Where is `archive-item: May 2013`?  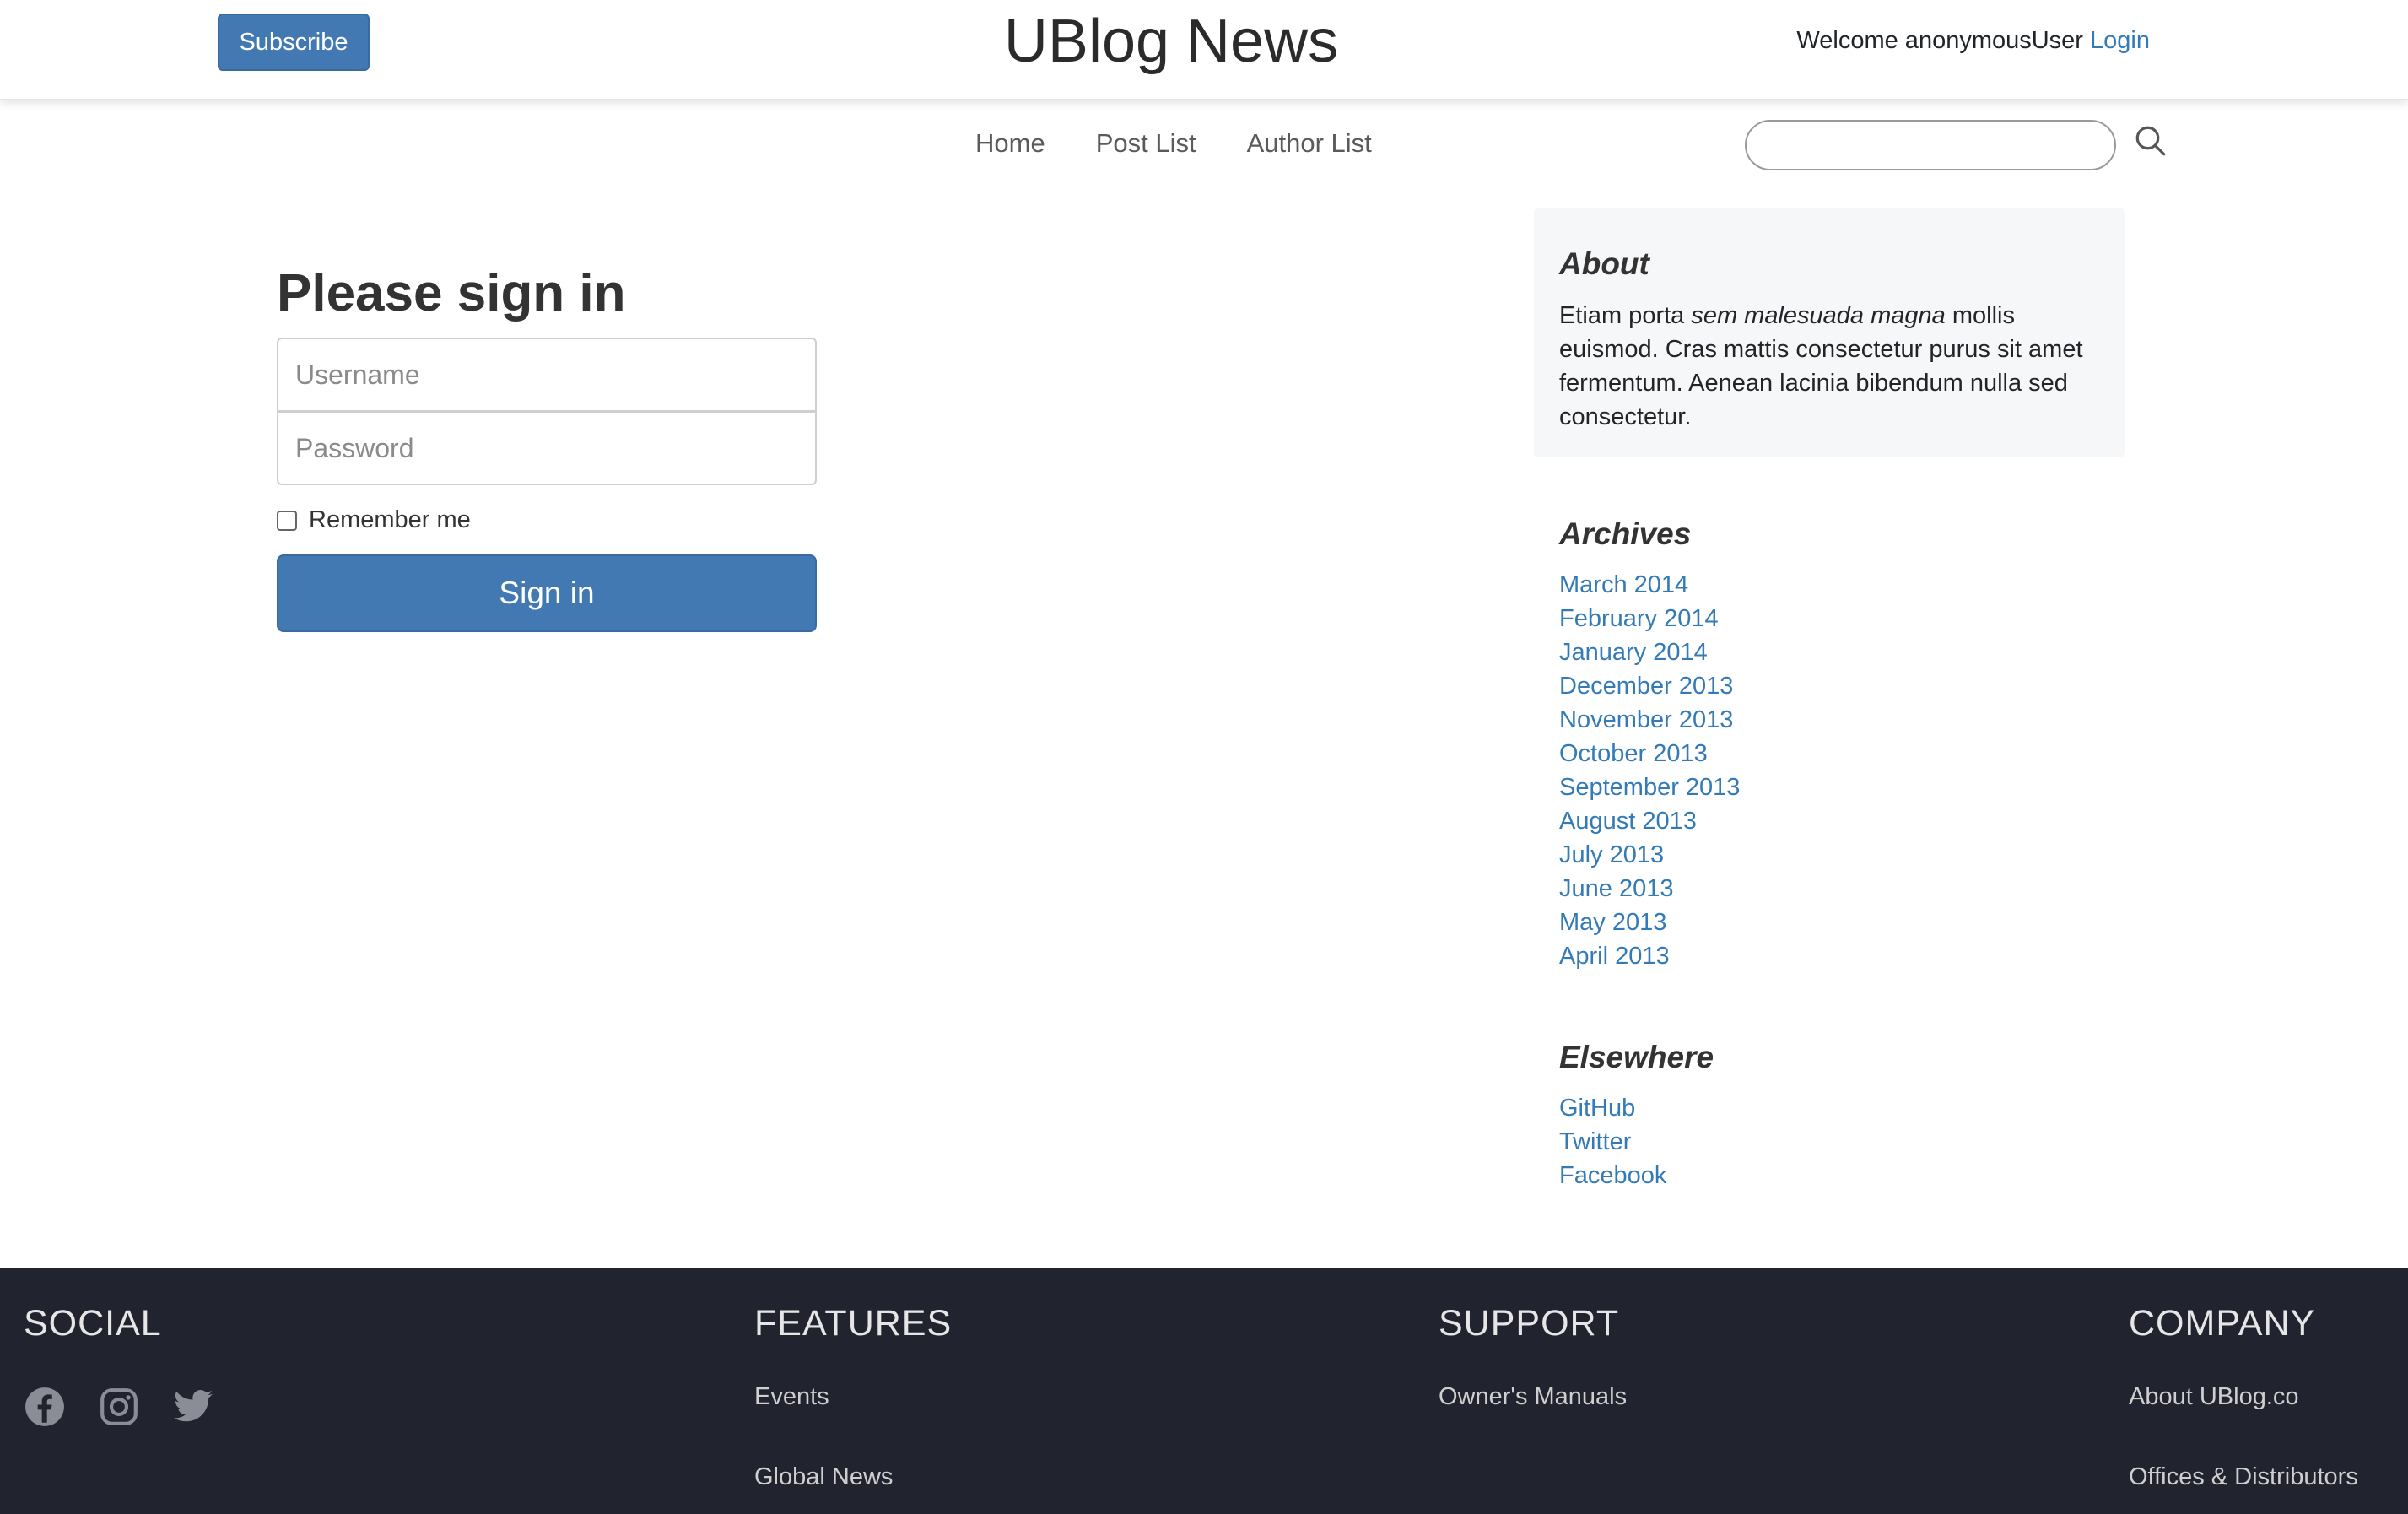 archive-item: May 2013 is located at coordinates (1650, 922).